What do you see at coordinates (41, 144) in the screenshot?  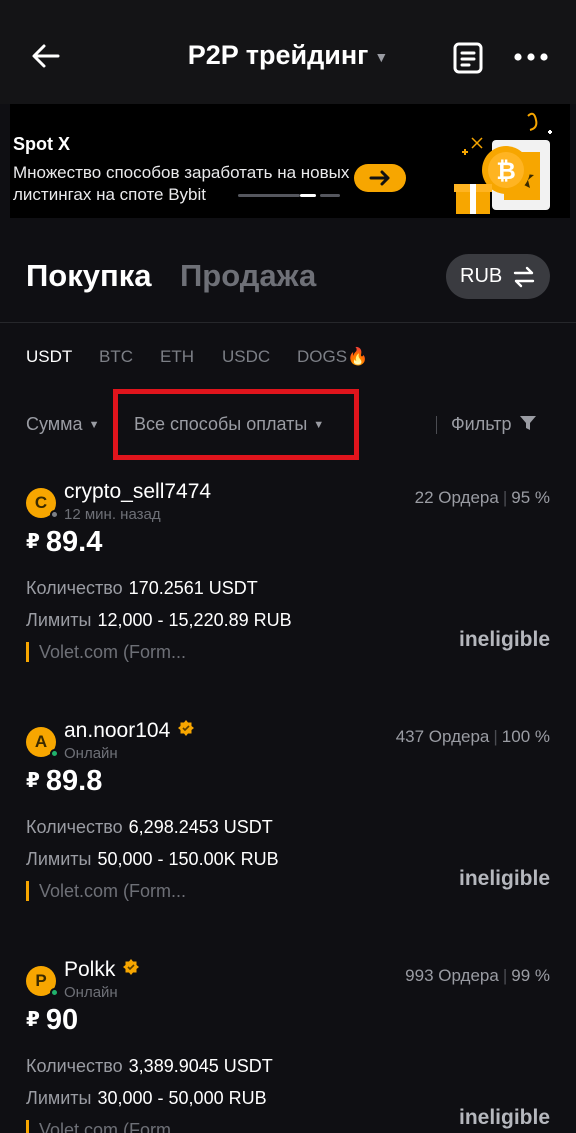 I see `banner-title: Spot X` at bounding box center [41, 144].